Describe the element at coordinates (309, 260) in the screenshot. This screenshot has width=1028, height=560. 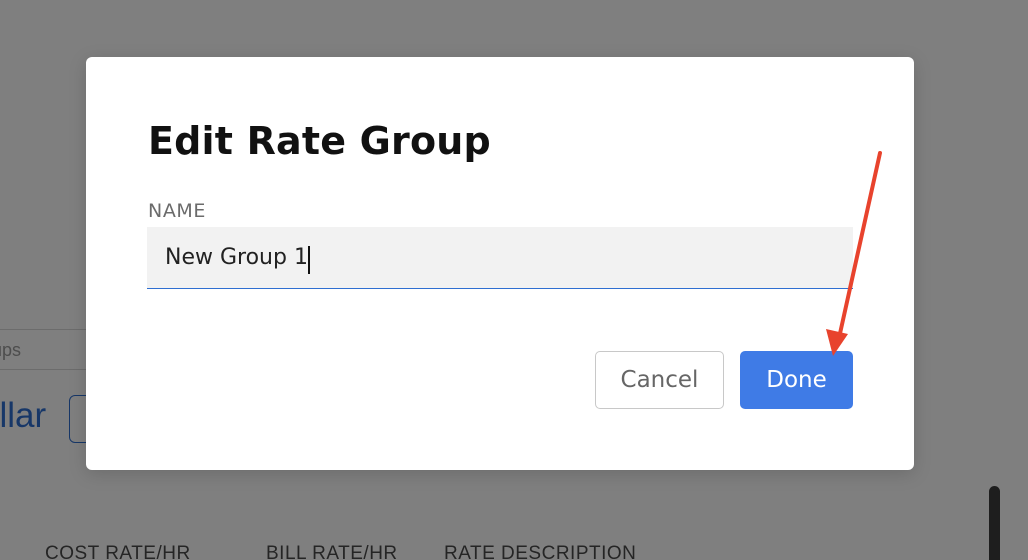
I see `text-cursor` at that location.